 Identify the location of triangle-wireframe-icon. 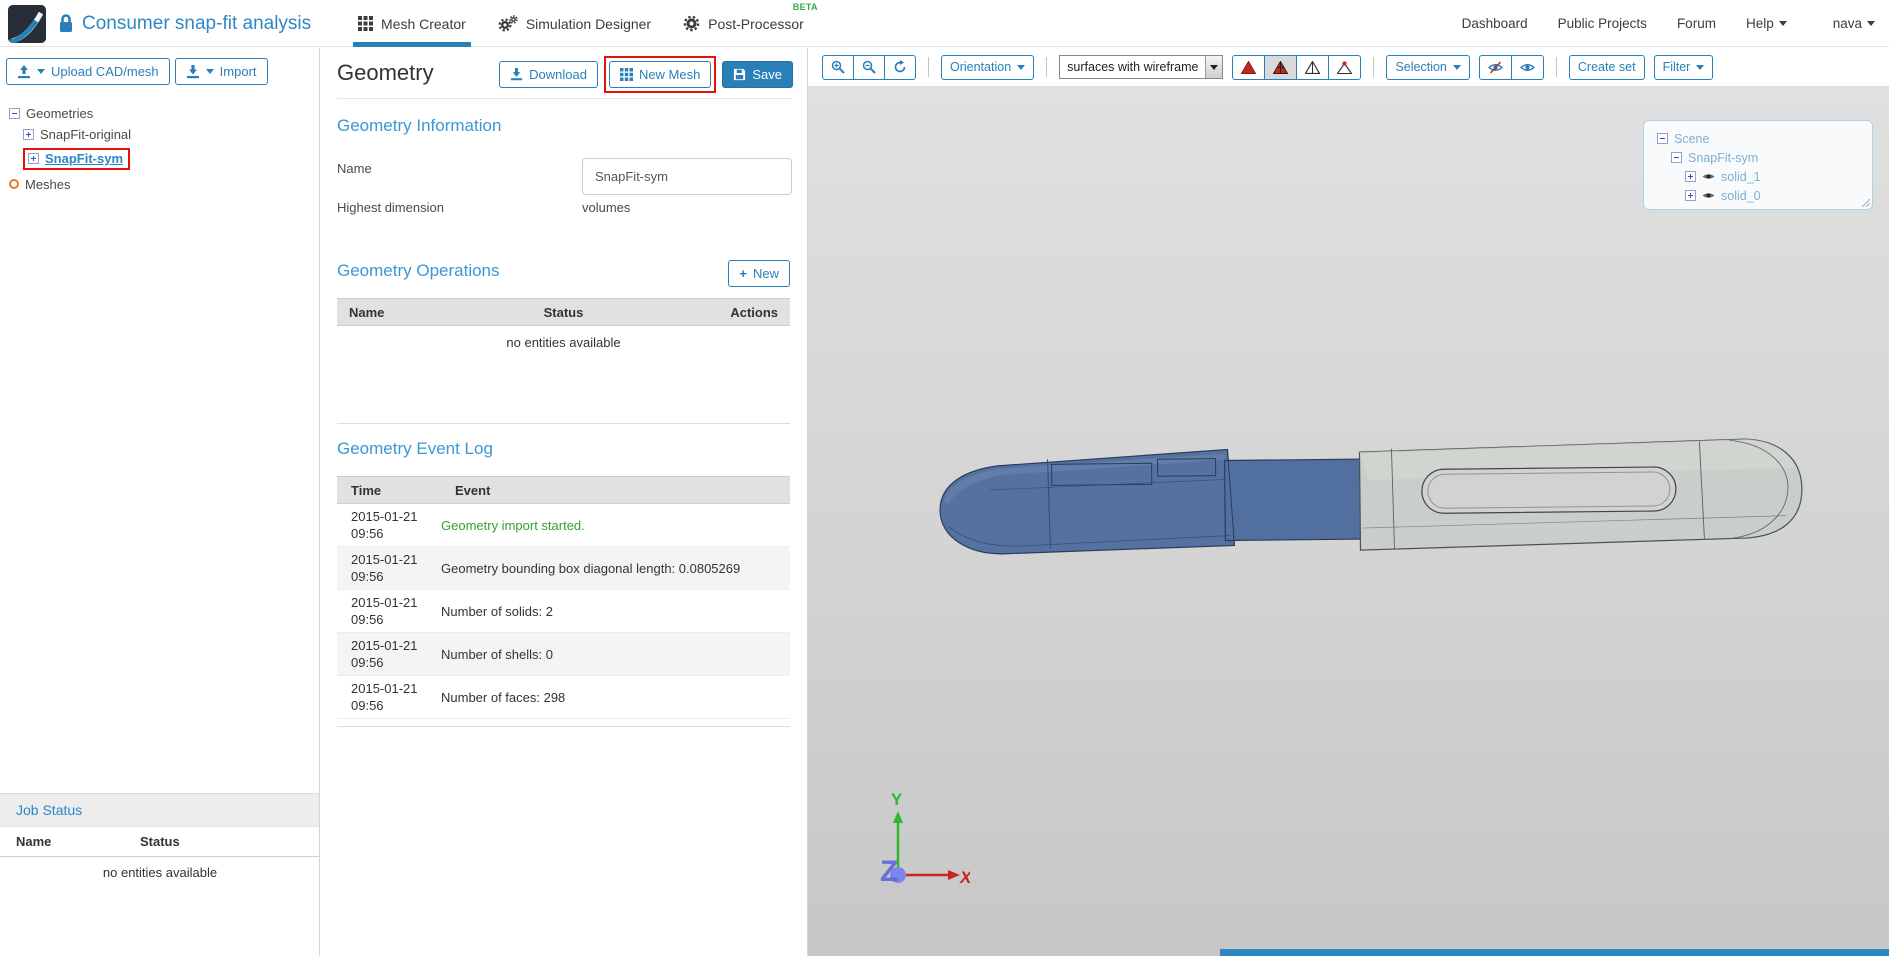
(1281, 67).